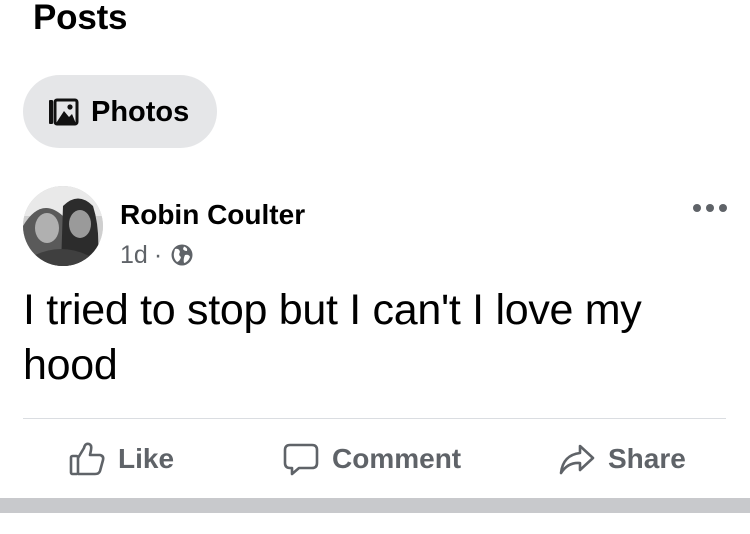 Image resolution: width=750 pixels, height=534 pixels. I want to click on more-horizontal-icon, so click(710, 208).